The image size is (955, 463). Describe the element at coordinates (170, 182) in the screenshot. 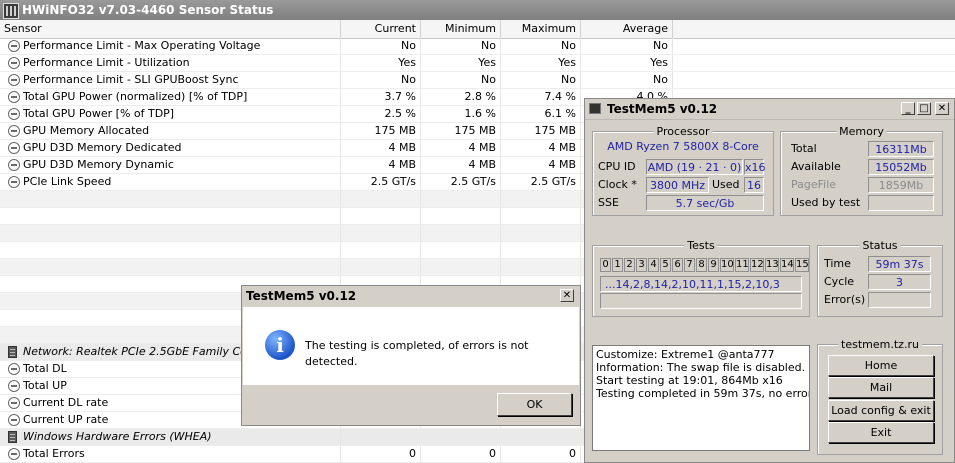

I see `sensor-name: PCIe Link Speed` at that location.